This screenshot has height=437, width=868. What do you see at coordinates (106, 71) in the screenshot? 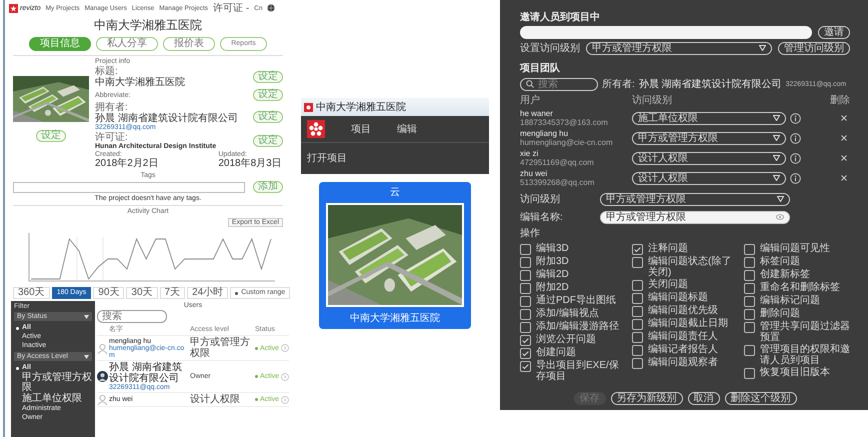
I see `field-label: 标题:` at bounding box center [106, 71].